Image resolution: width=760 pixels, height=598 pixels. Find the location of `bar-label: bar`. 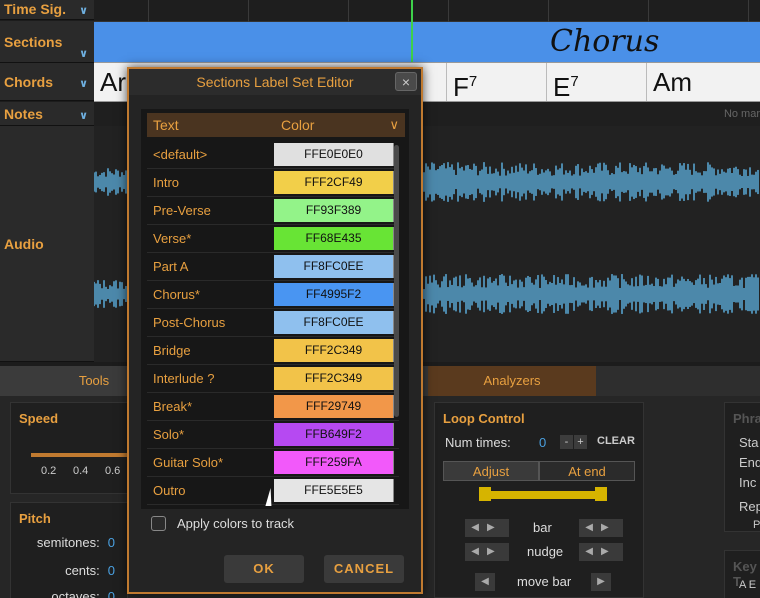

bar-label: bar is located at coordinates (542, 527).